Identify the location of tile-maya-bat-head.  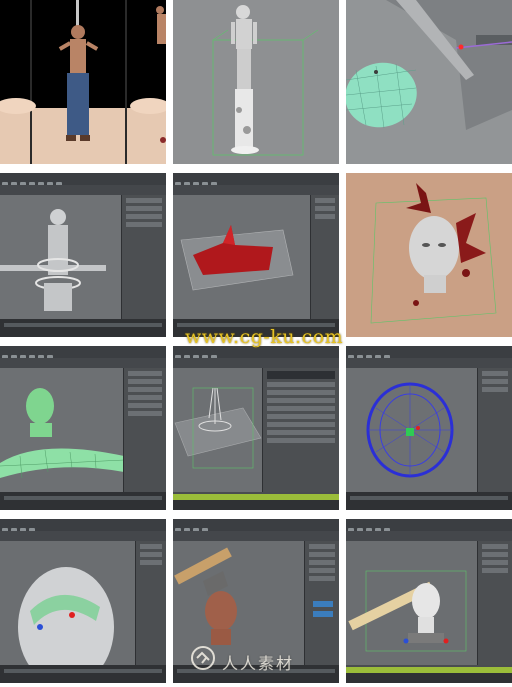
(429, 601).